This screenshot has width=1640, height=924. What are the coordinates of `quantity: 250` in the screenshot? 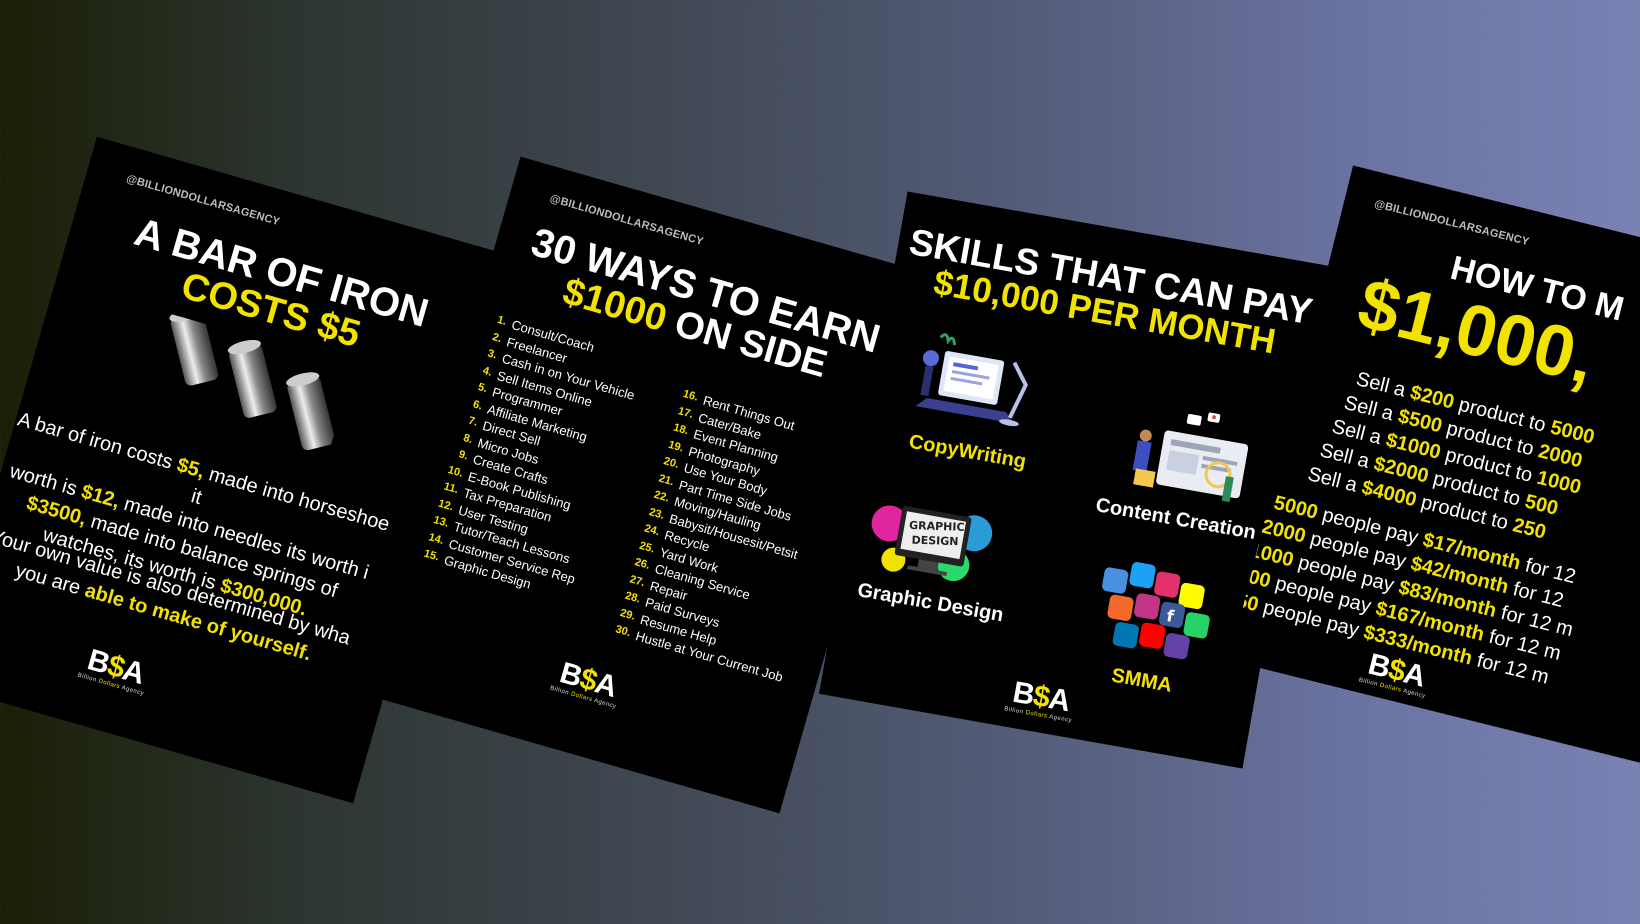 It's located at (1529, 529).